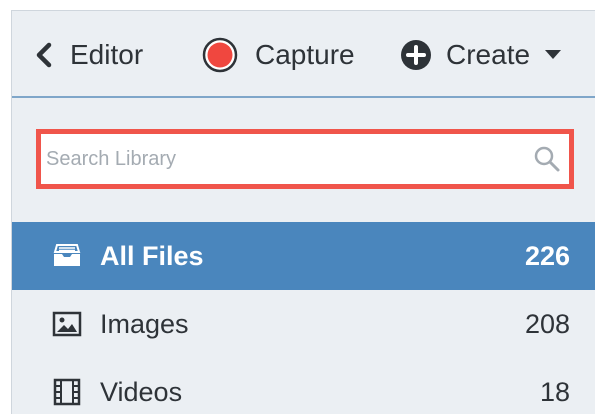  I want to click on plus-circle-icon, so click(416, 54).